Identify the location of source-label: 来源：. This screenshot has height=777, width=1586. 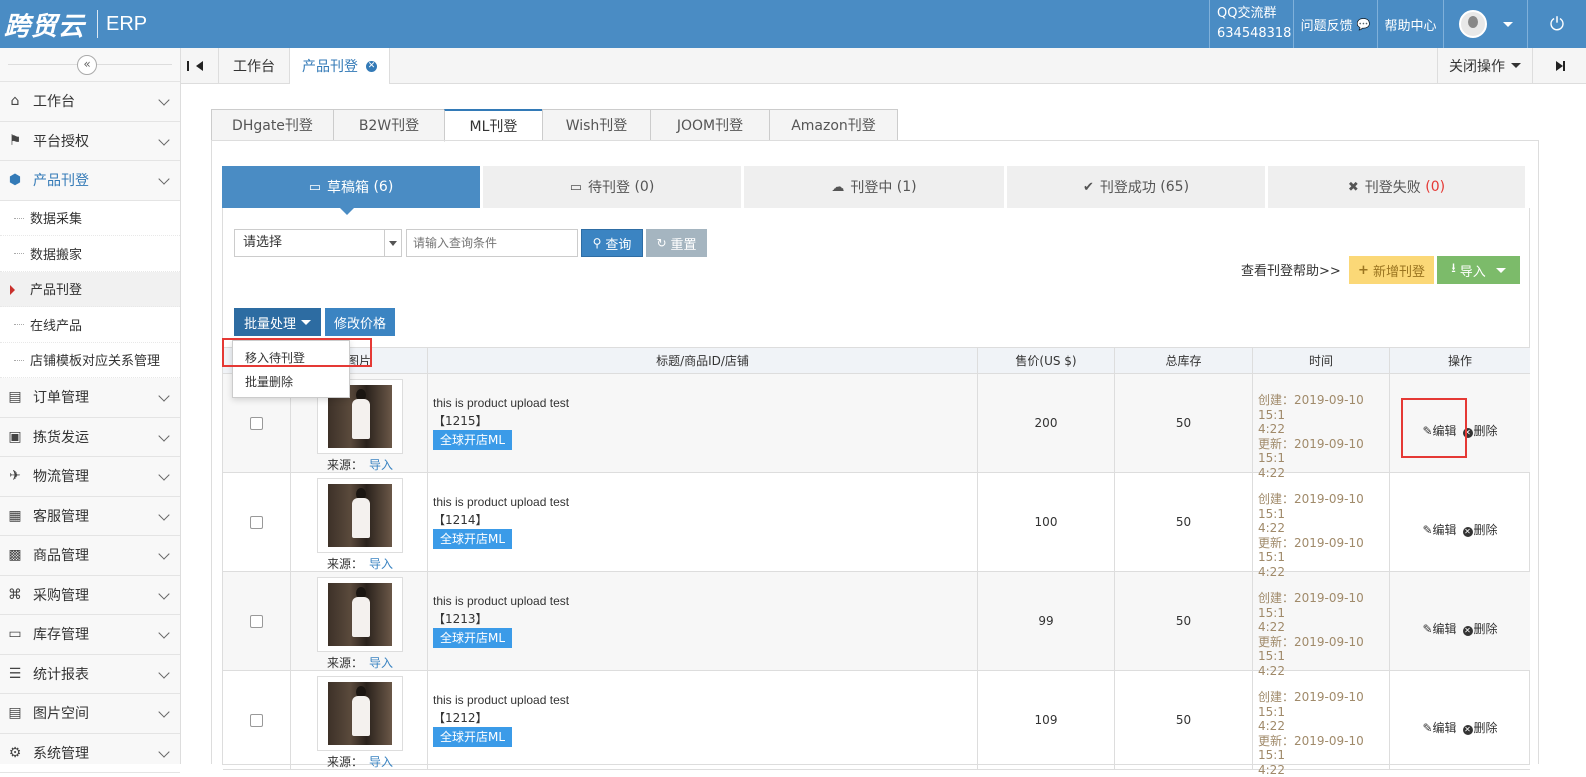
(345, 663).